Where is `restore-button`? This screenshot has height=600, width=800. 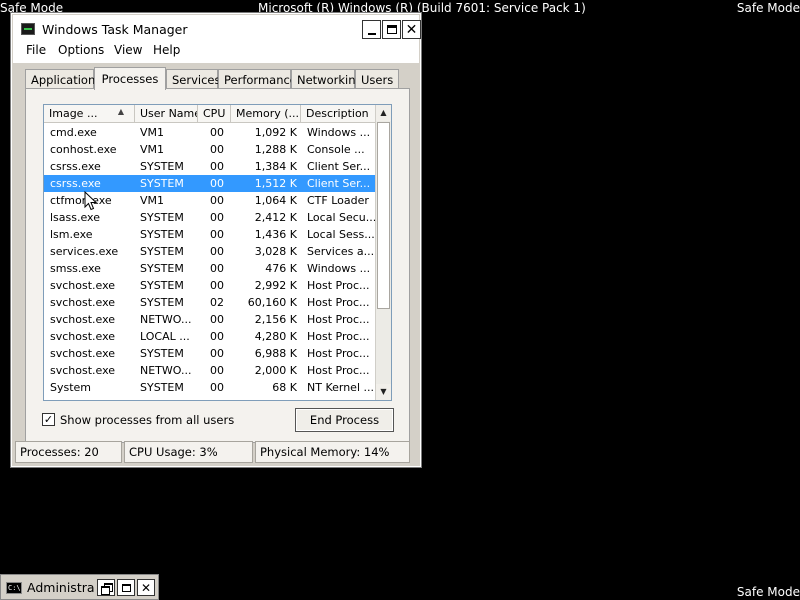
restore-button is located at coordinates (106, 587).